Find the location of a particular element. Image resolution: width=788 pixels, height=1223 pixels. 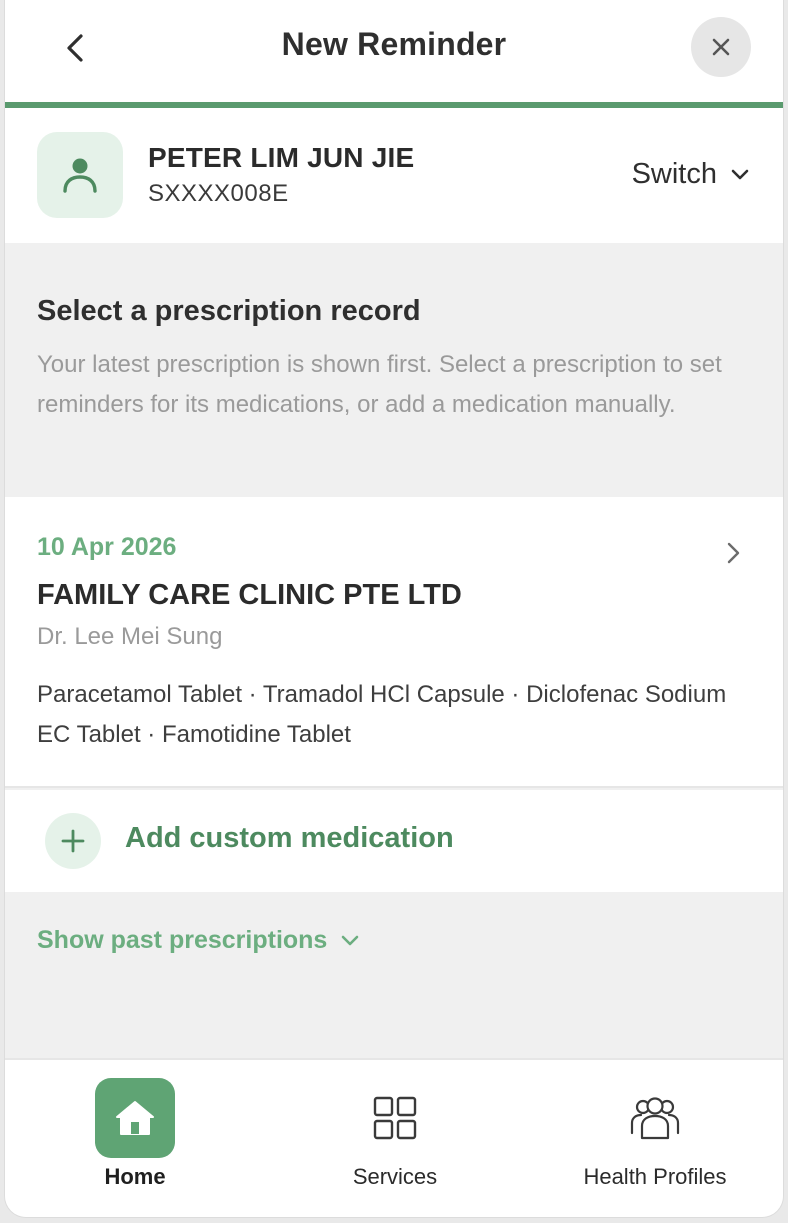

switch-patient-button: Switch is located at coordinates (690, 174).